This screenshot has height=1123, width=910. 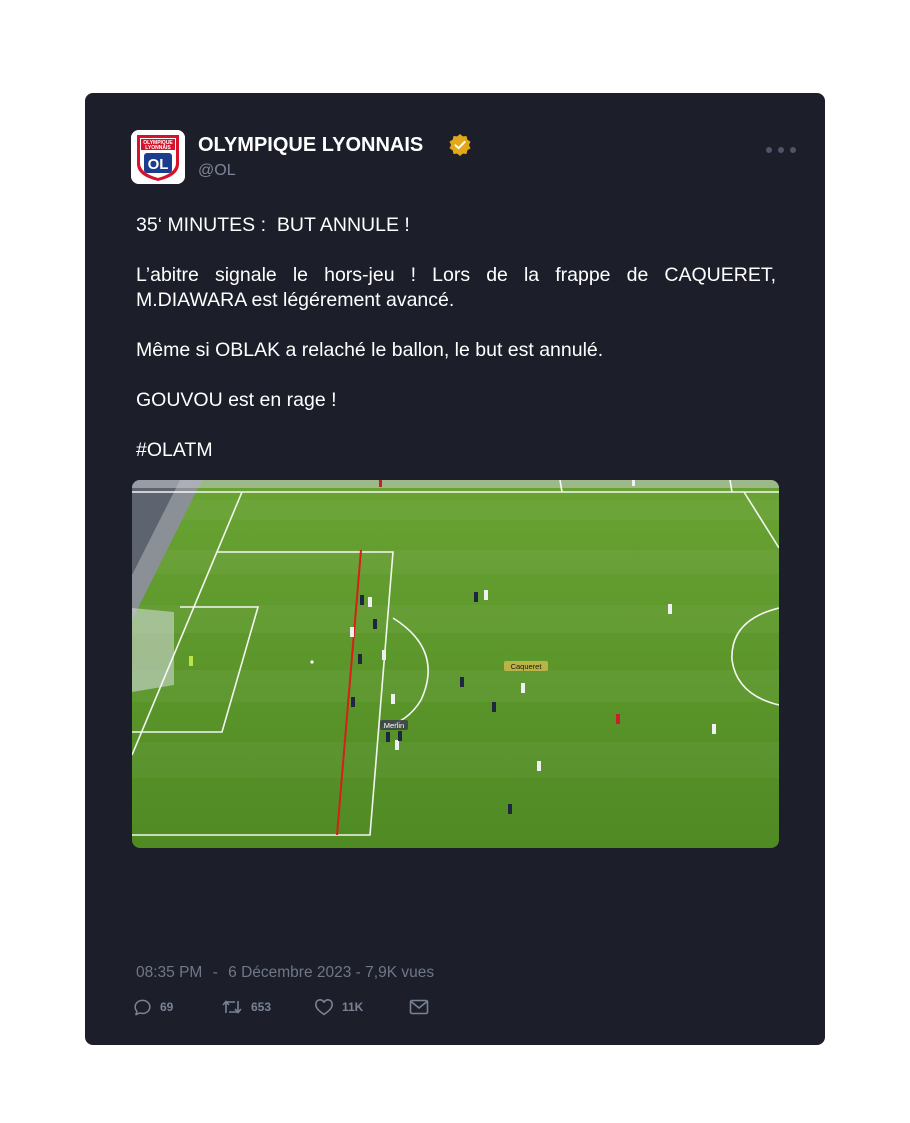 What do you see at coordinates (158, 164) in the screenshot?
I see `logo-initials: OL` at bounding box center [158, 164].